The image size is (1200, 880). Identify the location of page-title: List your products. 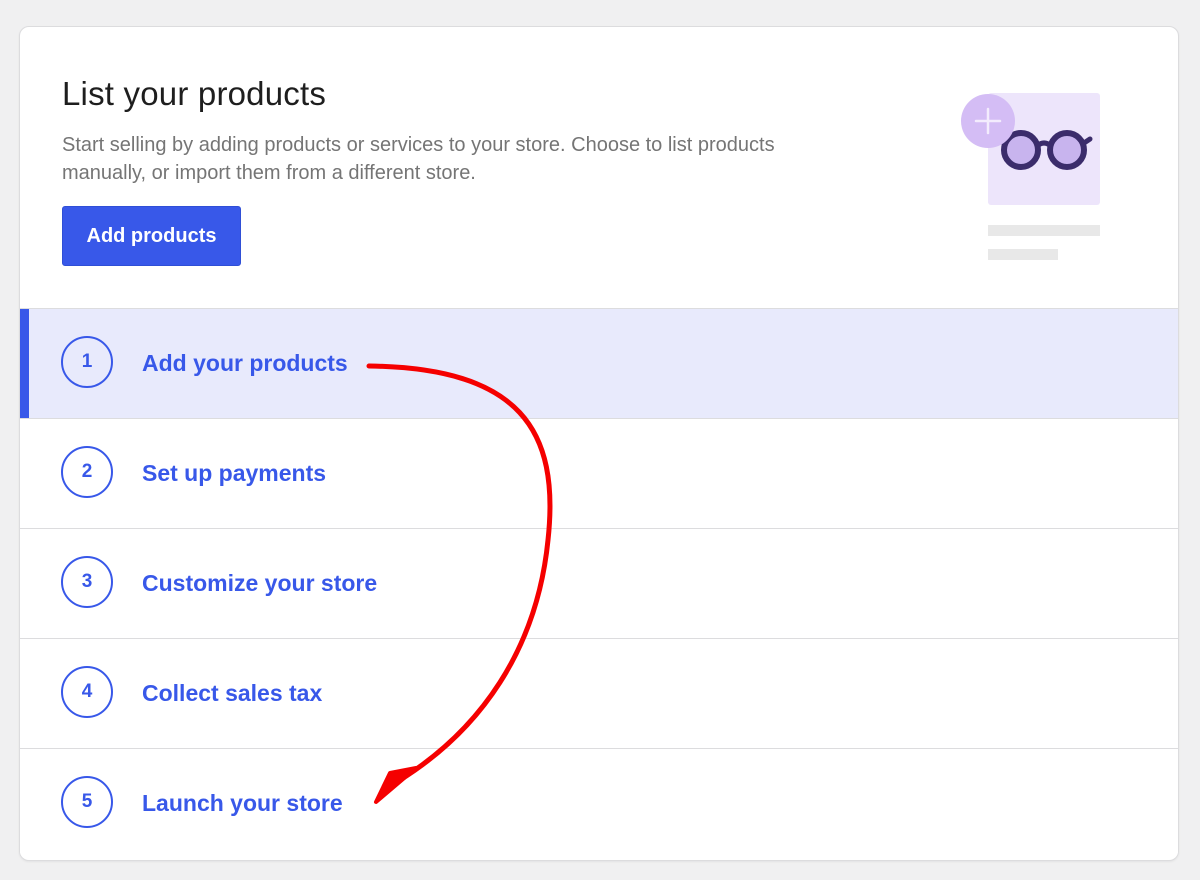
(194, 93).